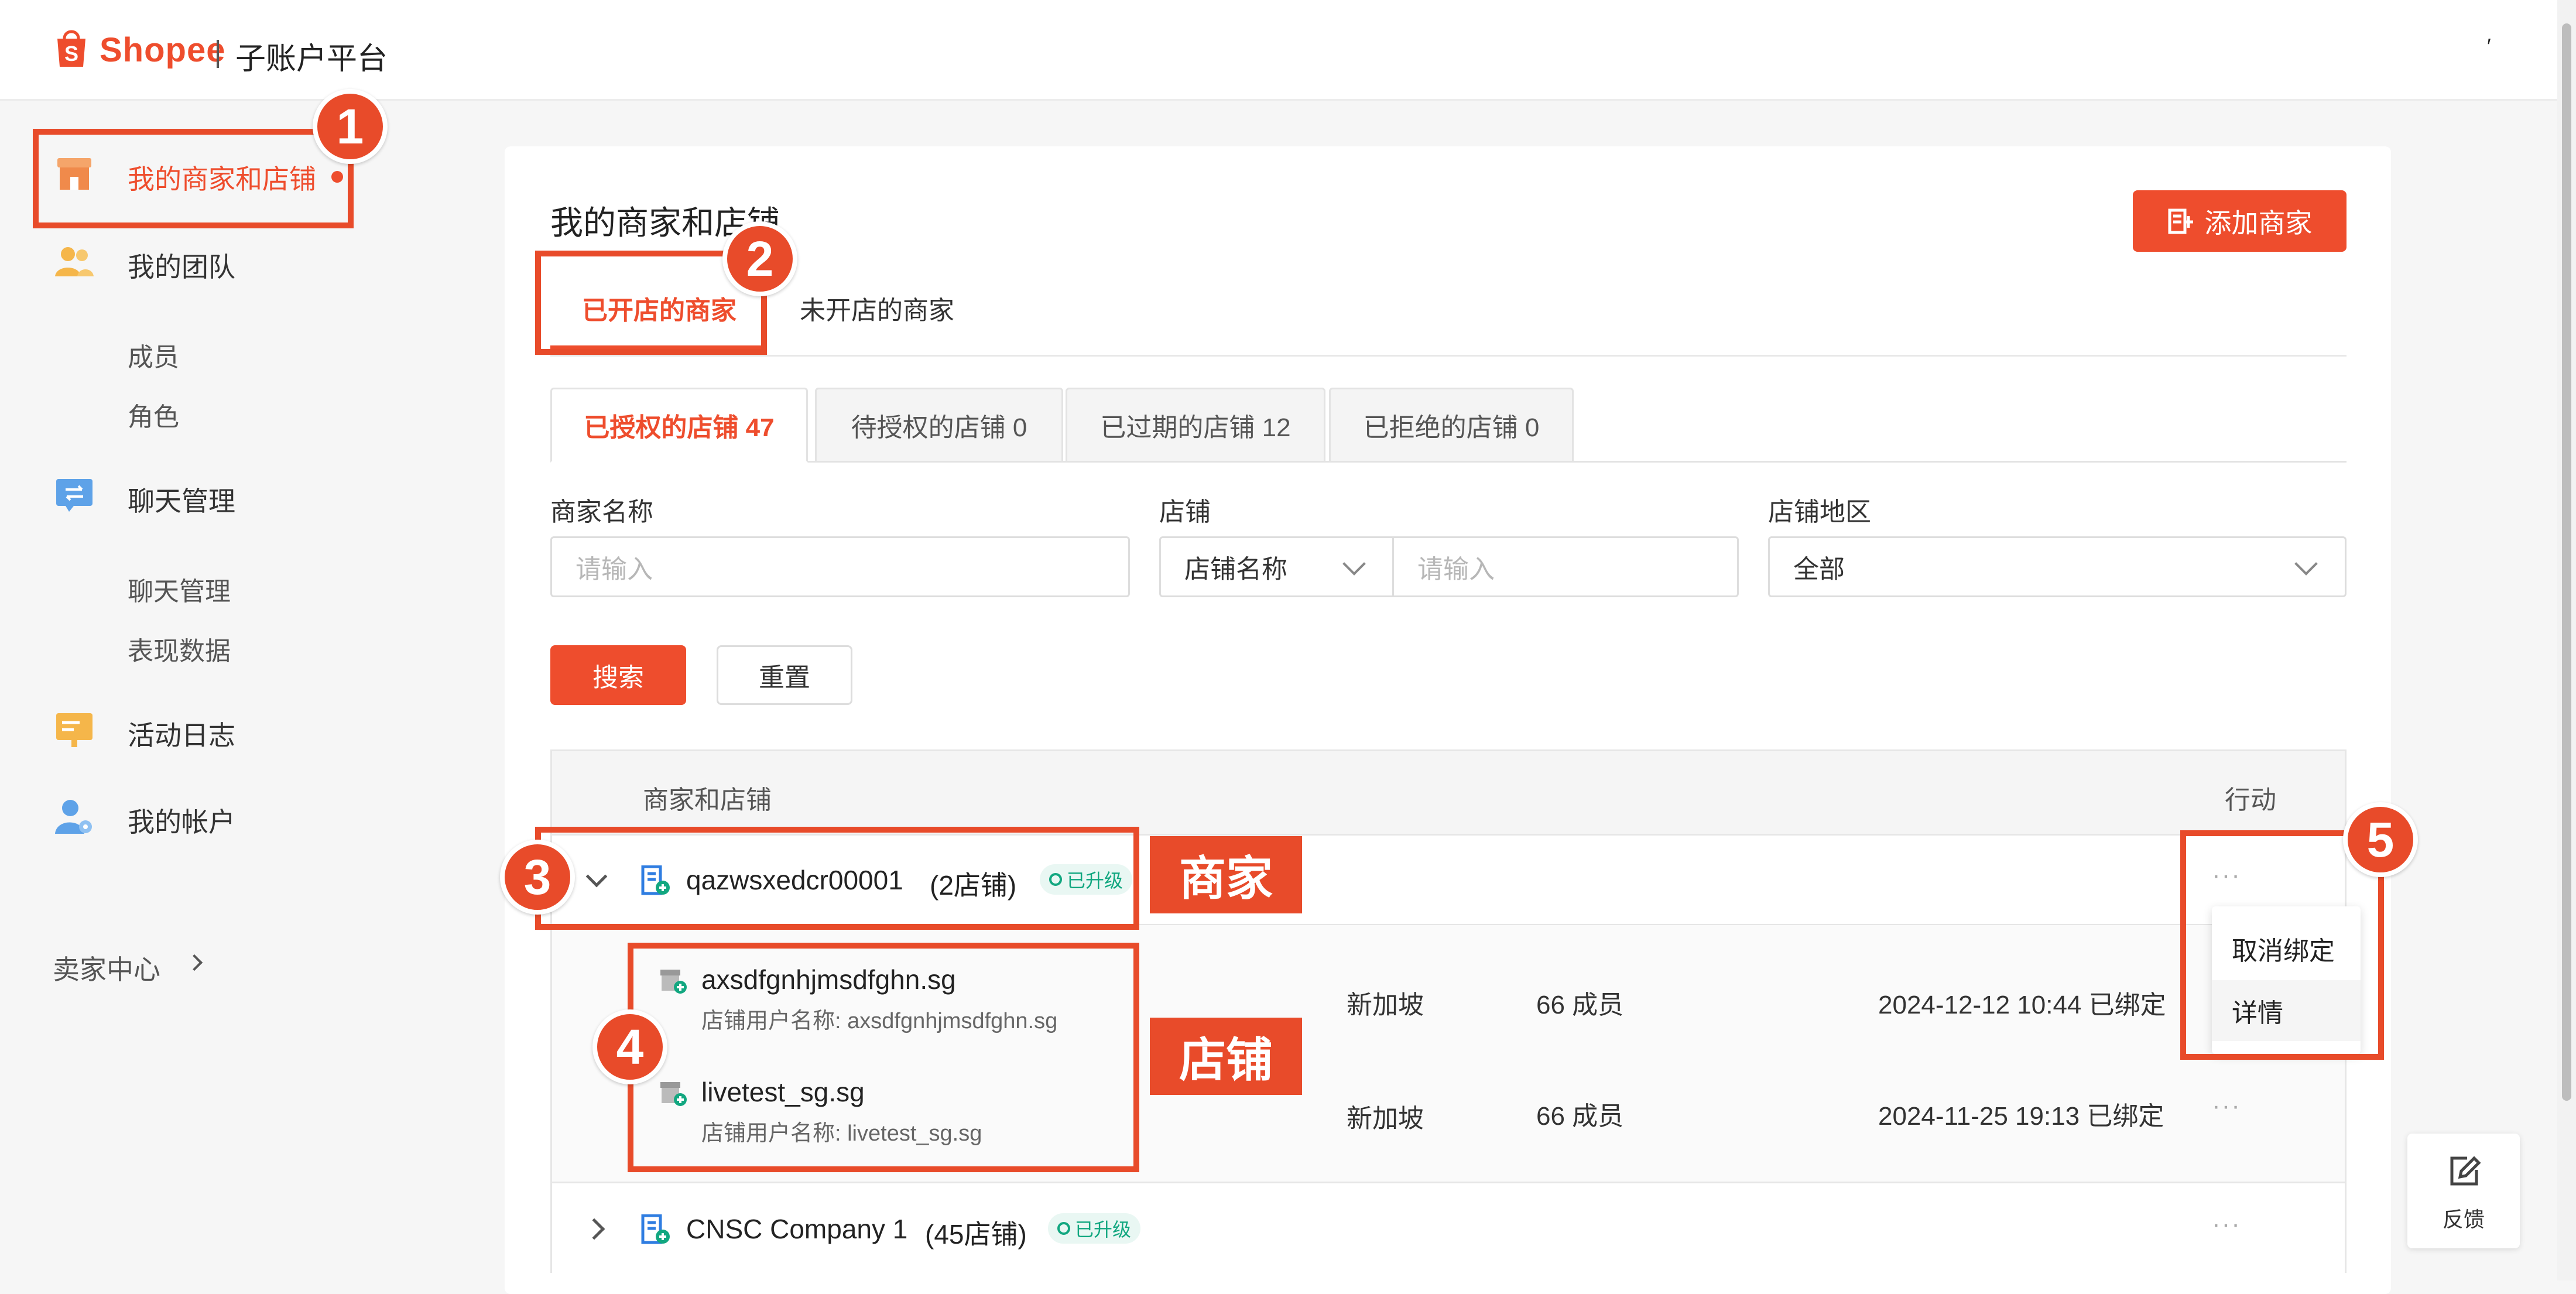 The height and width of the screenshot is (1294, 2576). What do you see at coordinates (1448, 356) in the screenshot?
I see `tabs-divider` at bounding box center [1448, 356].